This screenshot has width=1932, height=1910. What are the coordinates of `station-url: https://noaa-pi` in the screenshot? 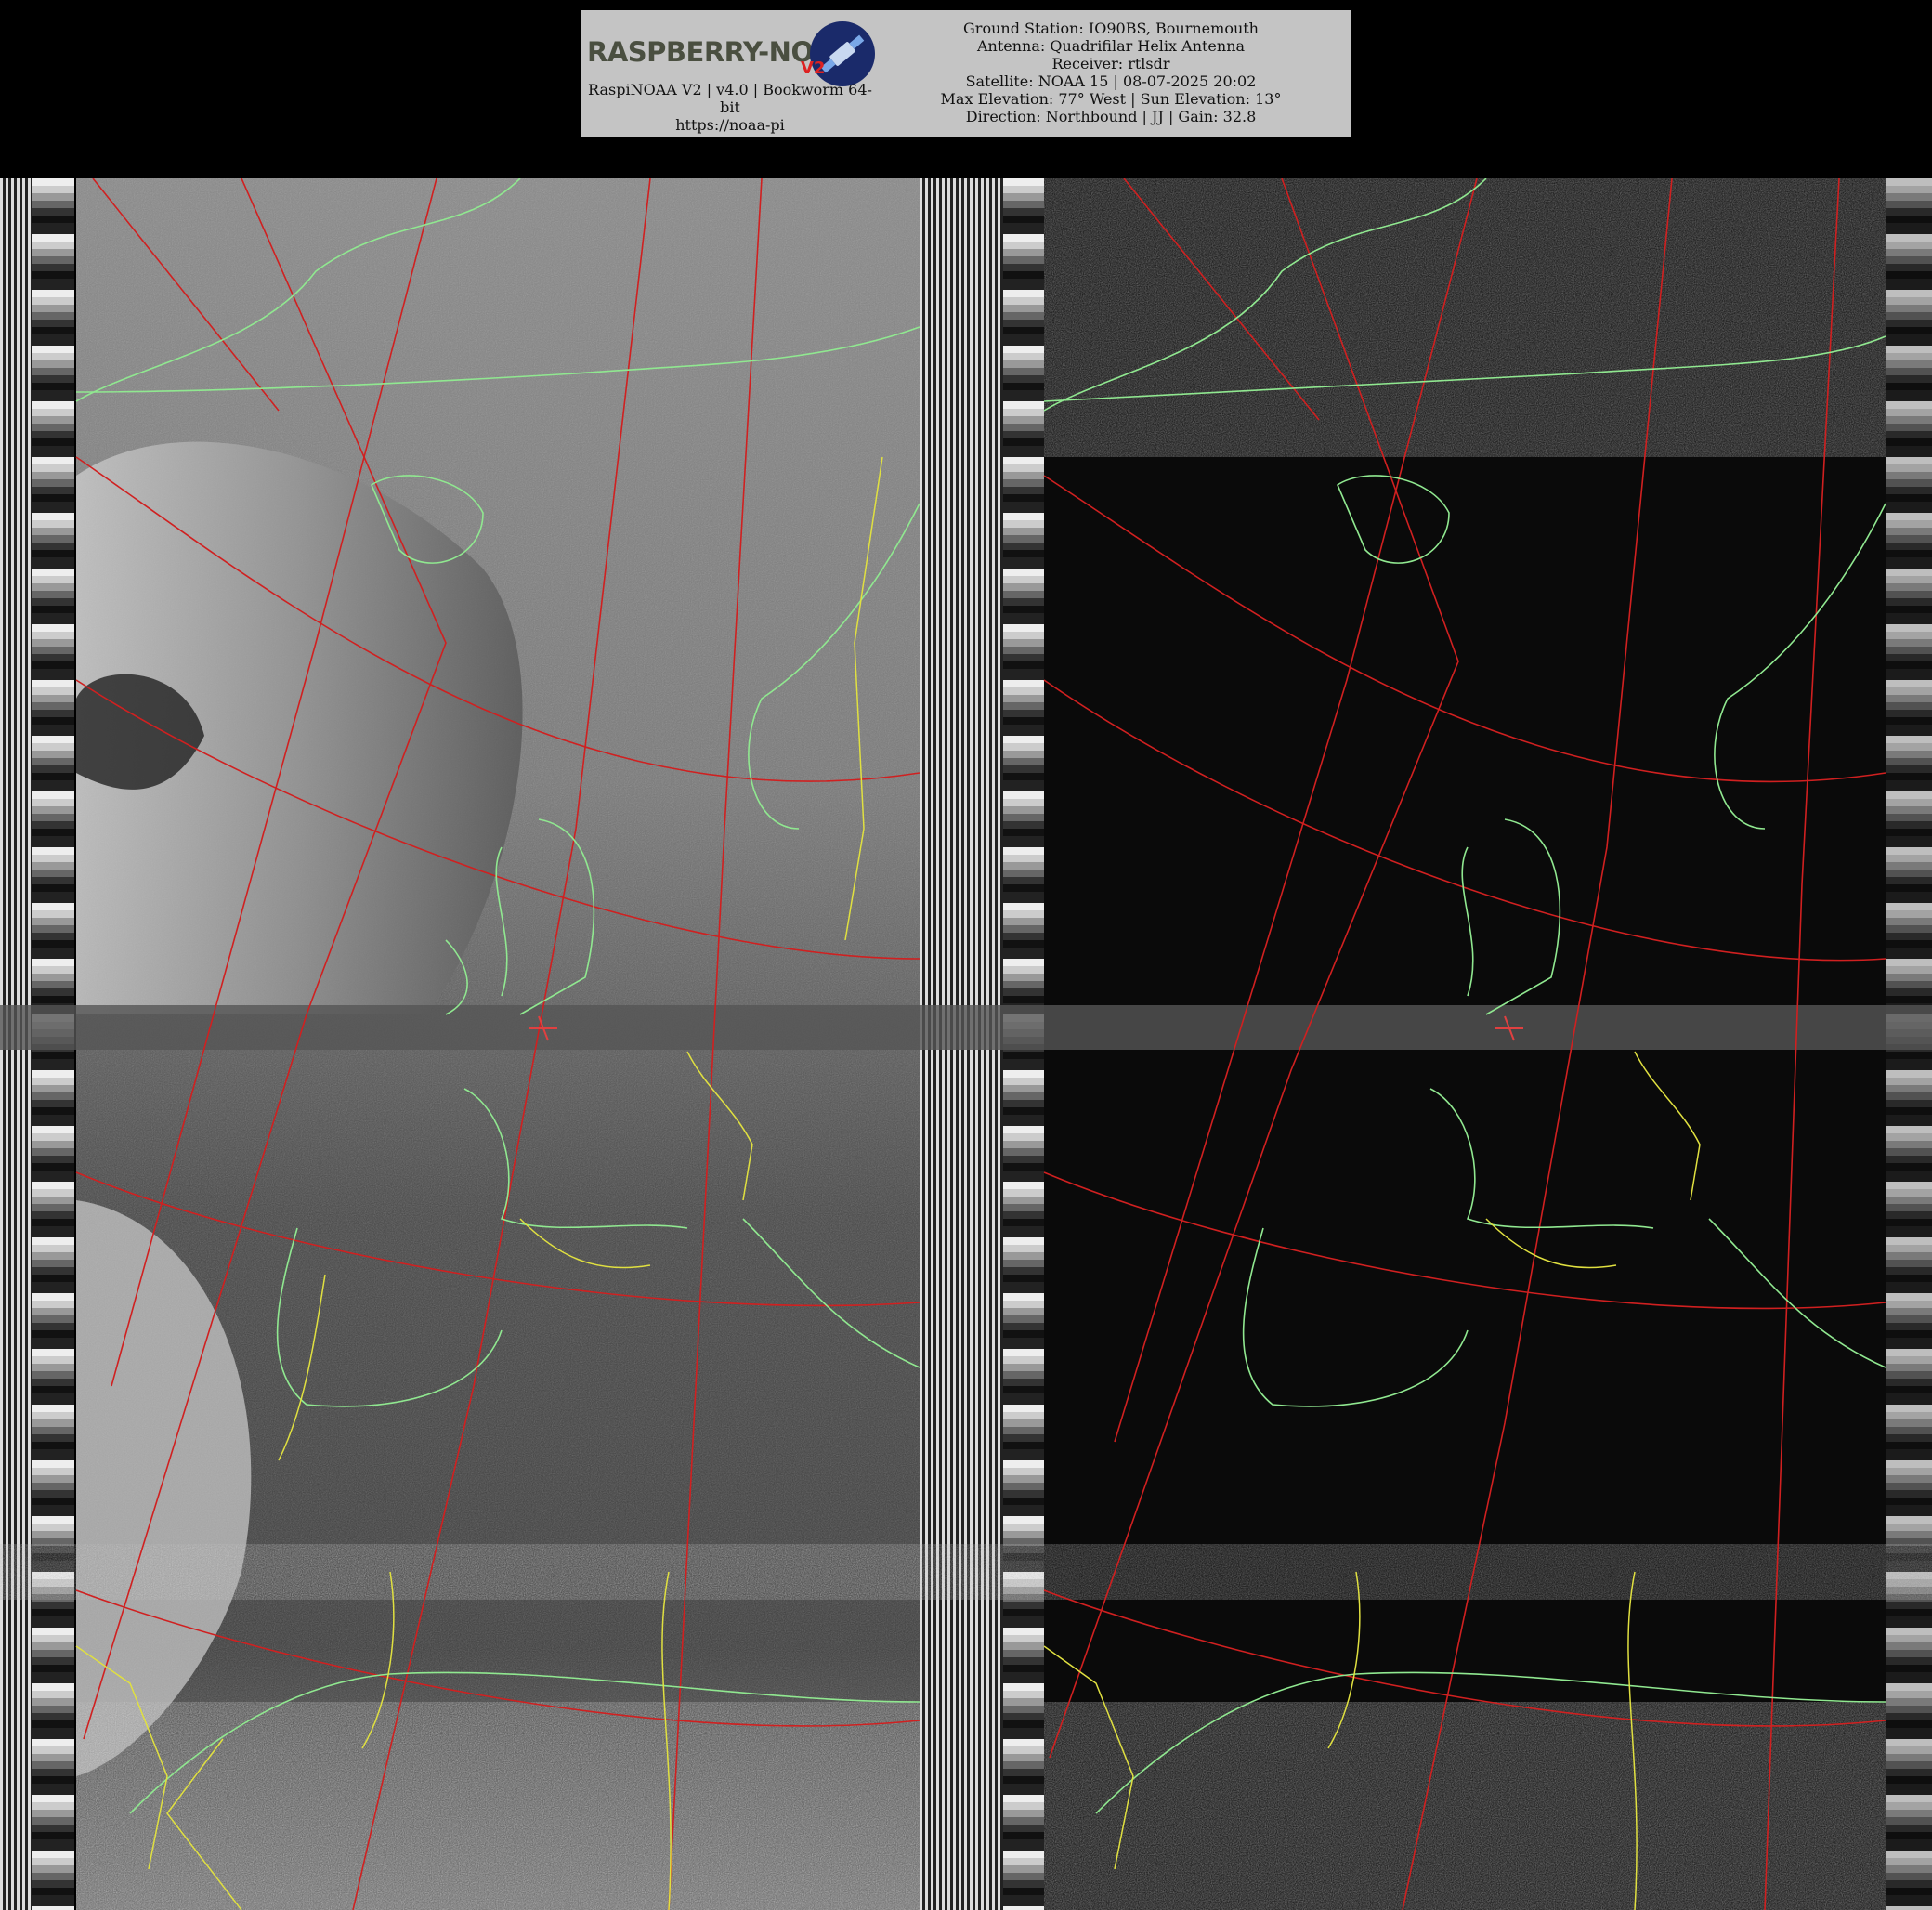 It's located at (730, 125).